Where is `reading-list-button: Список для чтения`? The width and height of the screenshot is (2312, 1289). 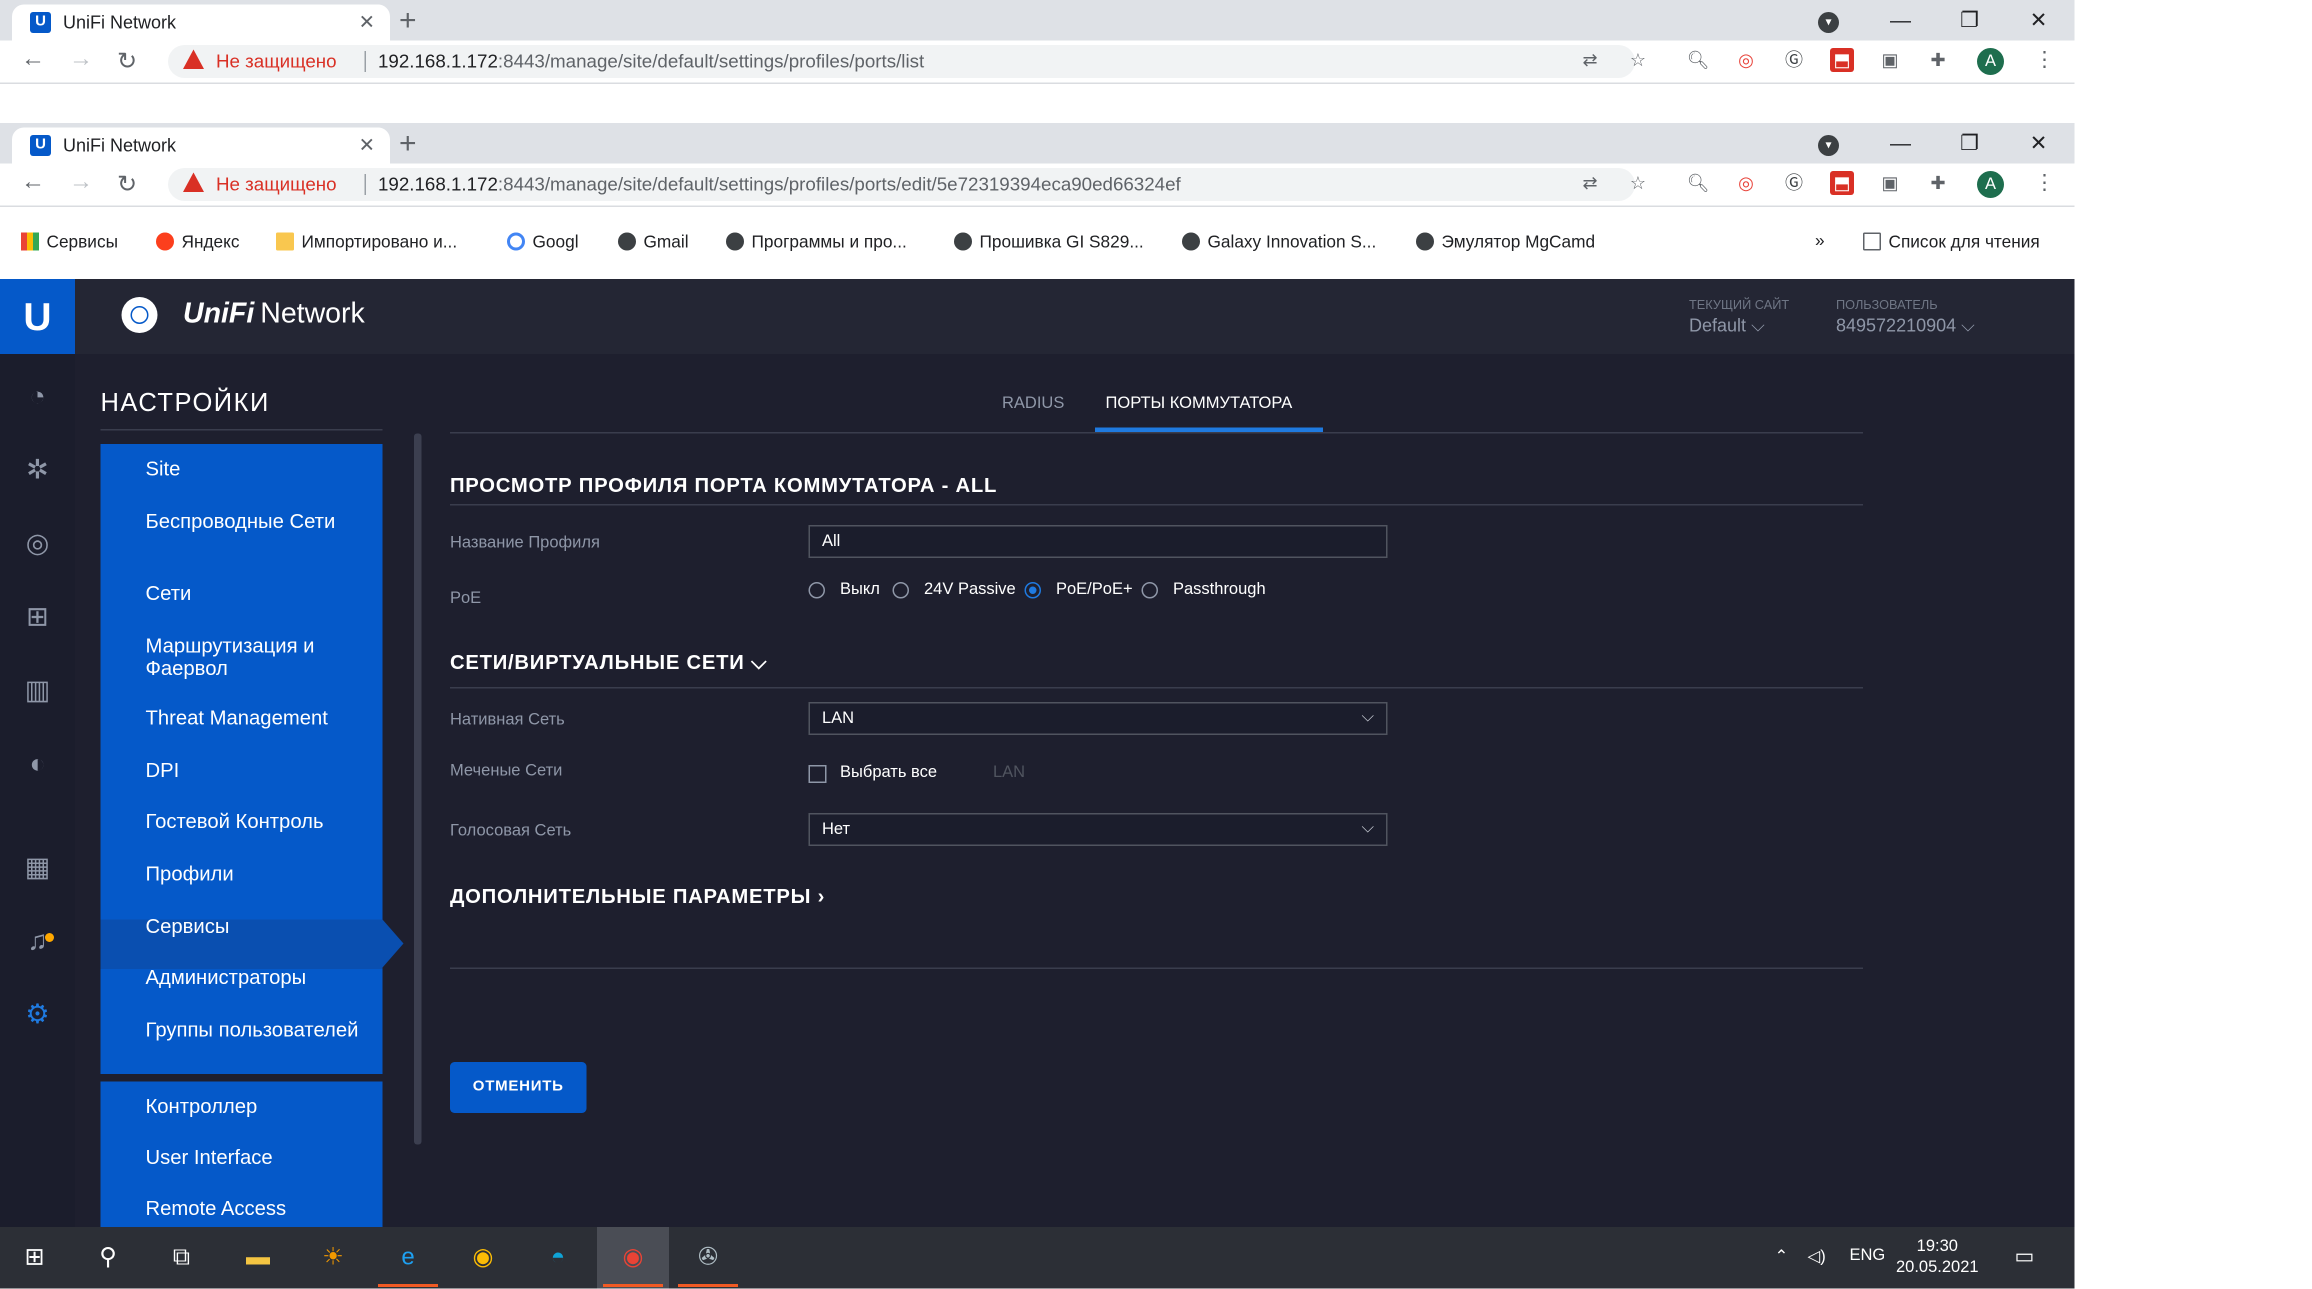
reading-list-button: Список для чтения is located at coordinates (1951, 242).